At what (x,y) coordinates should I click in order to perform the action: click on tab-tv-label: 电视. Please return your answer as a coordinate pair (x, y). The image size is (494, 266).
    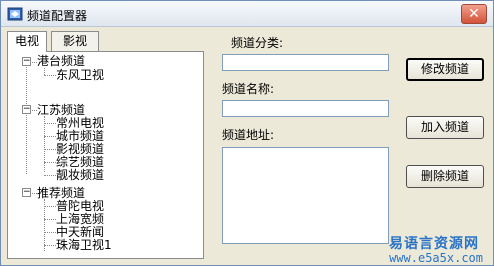
    Looking at the image, I should click on (26, 41).